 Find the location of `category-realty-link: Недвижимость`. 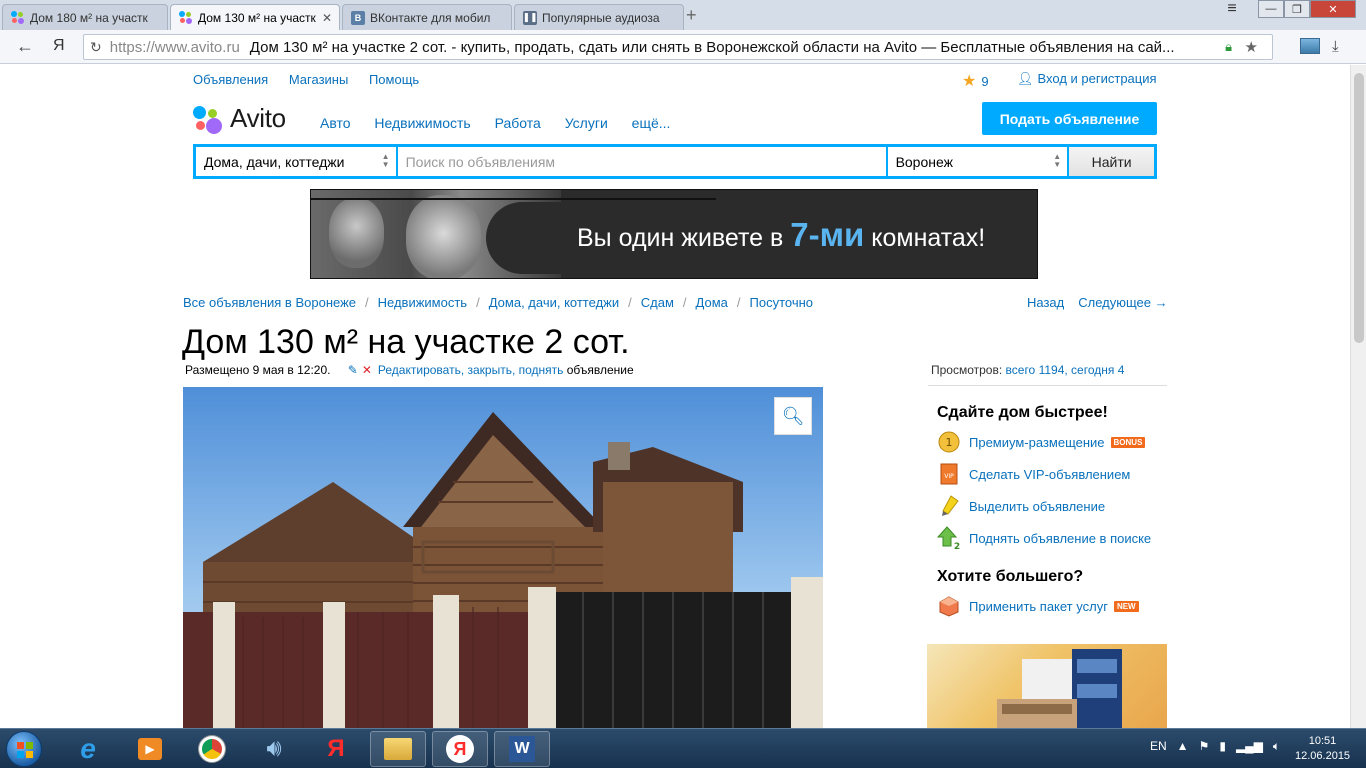

category-realty-link: Недвижимость is located at coordinates (422, 123).